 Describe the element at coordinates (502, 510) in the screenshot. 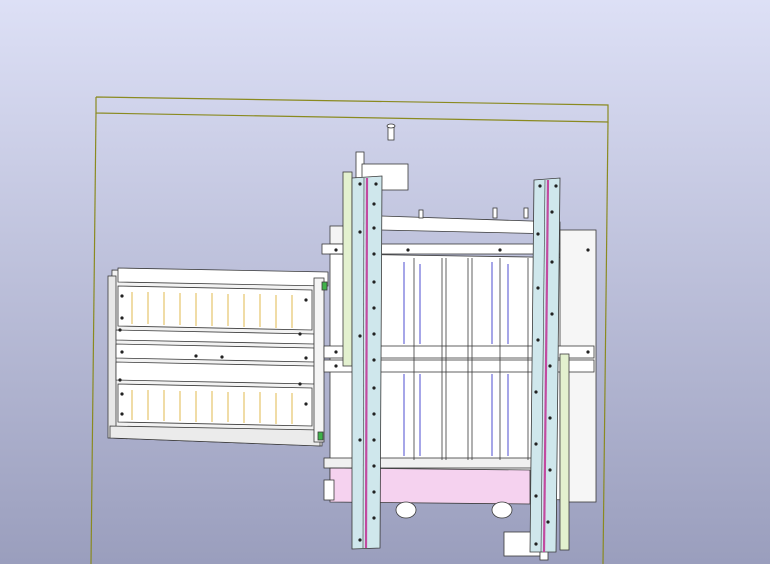

I see `foot-right` at that location.